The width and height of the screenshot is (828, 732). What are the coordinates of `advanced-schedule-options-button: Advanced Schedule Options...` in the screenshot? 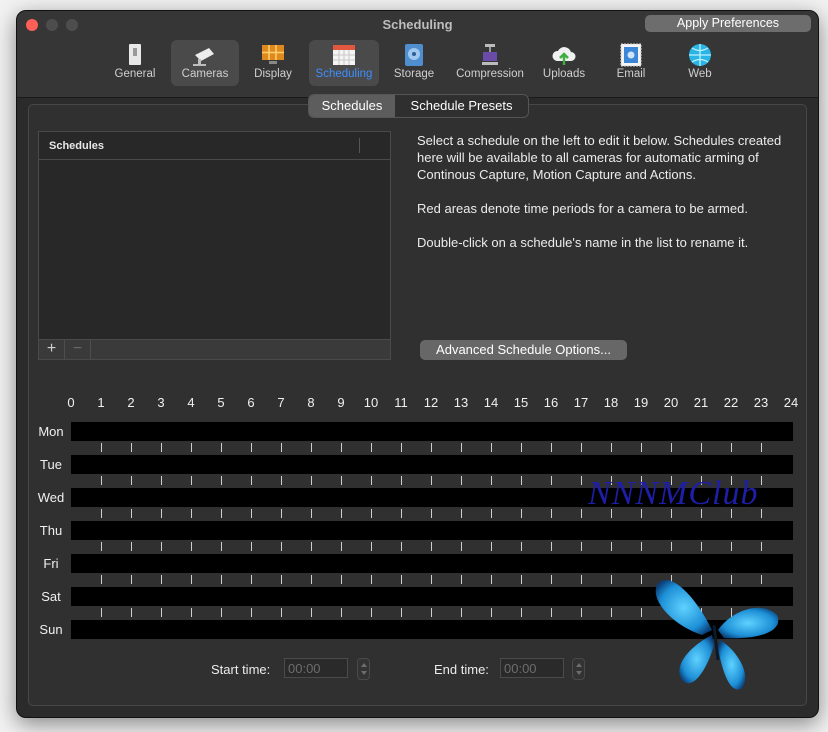 It's located at (523, 350).